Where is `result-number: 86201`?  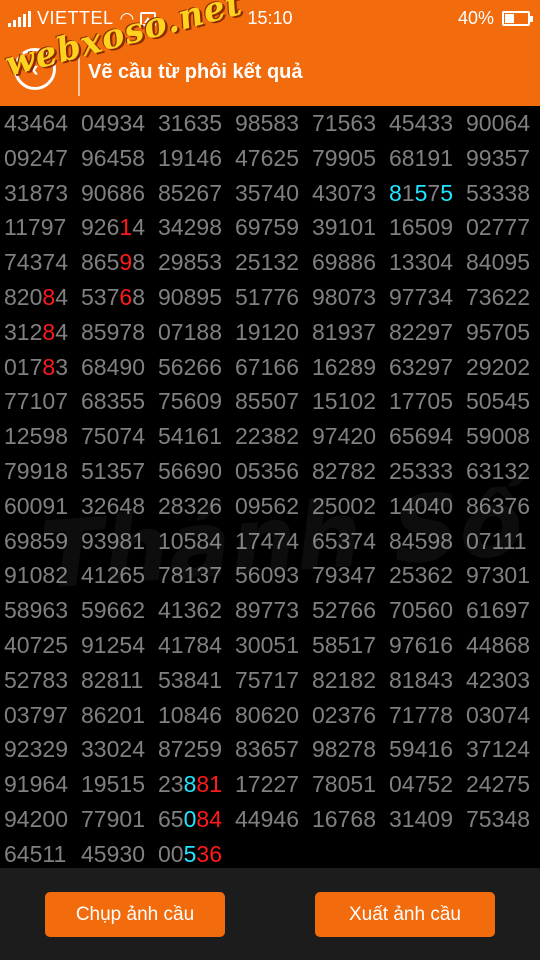 result-number: 86201 is located at coordinates (113, 714).